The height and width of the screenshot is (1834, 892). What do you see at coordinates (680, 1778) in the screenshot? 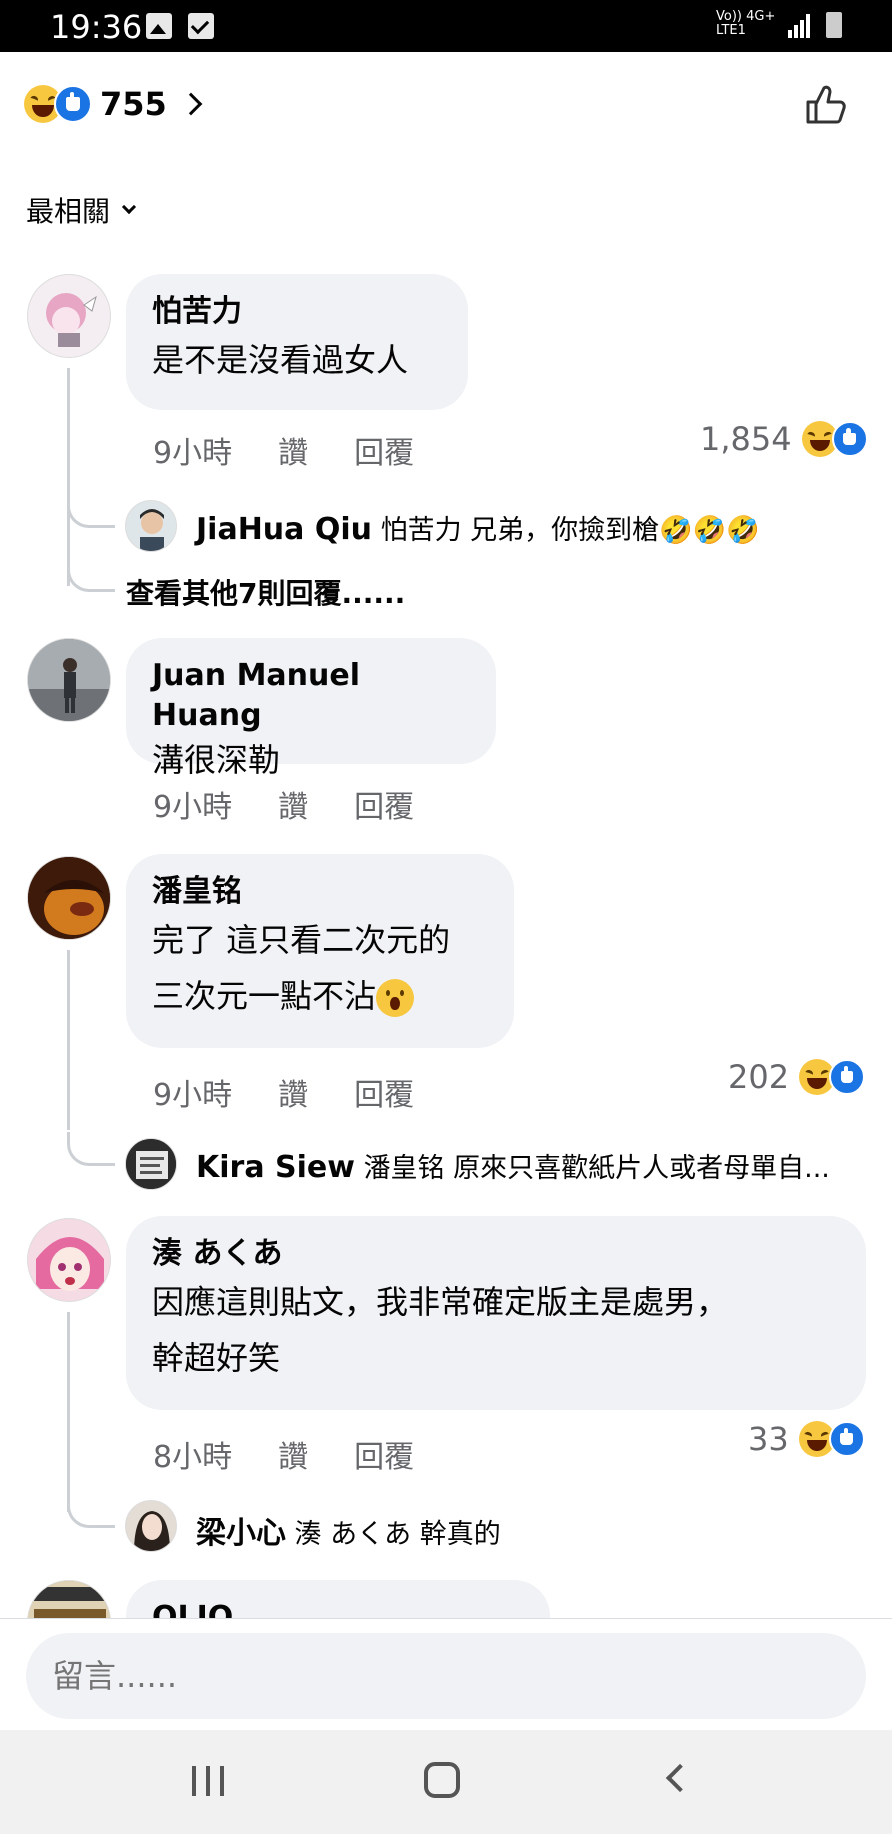
I see `back-icon` at bounding box center [680, 1778].